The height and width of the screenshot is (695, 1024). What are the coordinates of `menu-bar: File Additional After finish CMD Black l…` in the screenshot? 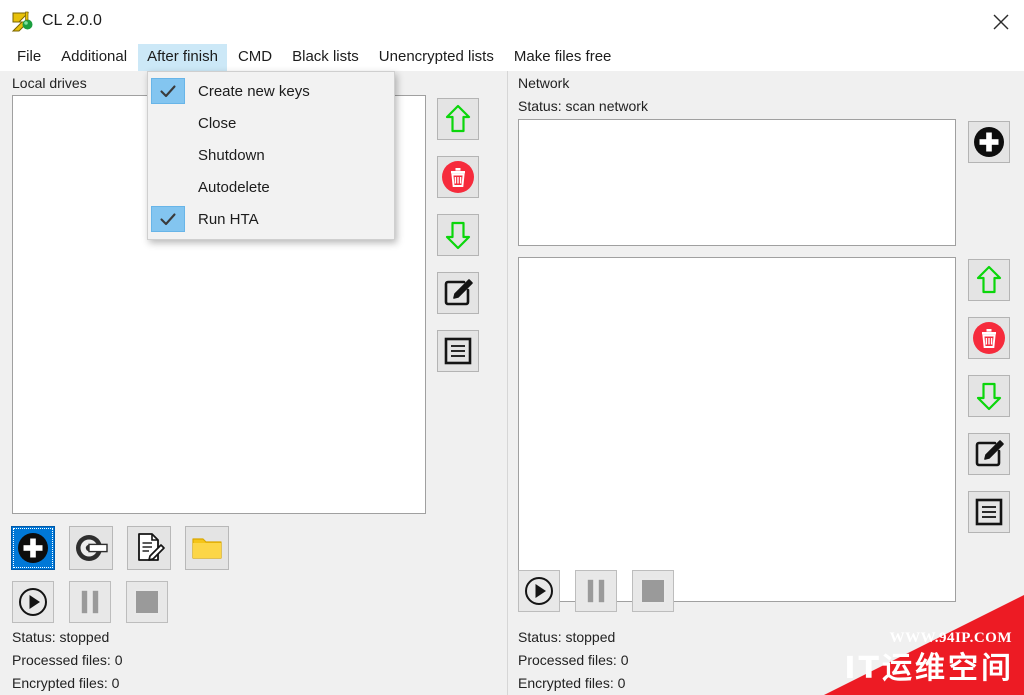 It's located at (512, 57).